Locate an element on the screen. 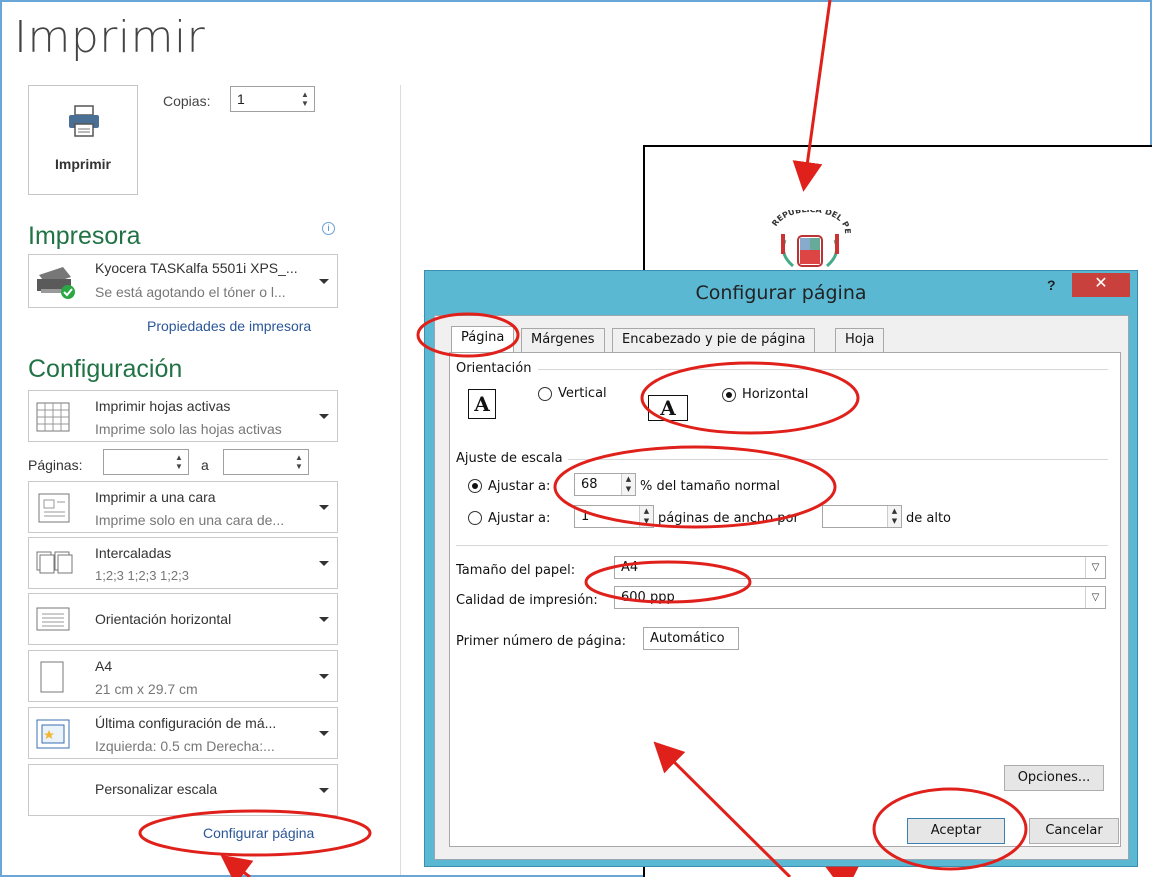 Image resolution: width=1152 pixels, height=877 pixels. printer-properties-link: Propiedades de impresora is located at coordinates (229, 326).